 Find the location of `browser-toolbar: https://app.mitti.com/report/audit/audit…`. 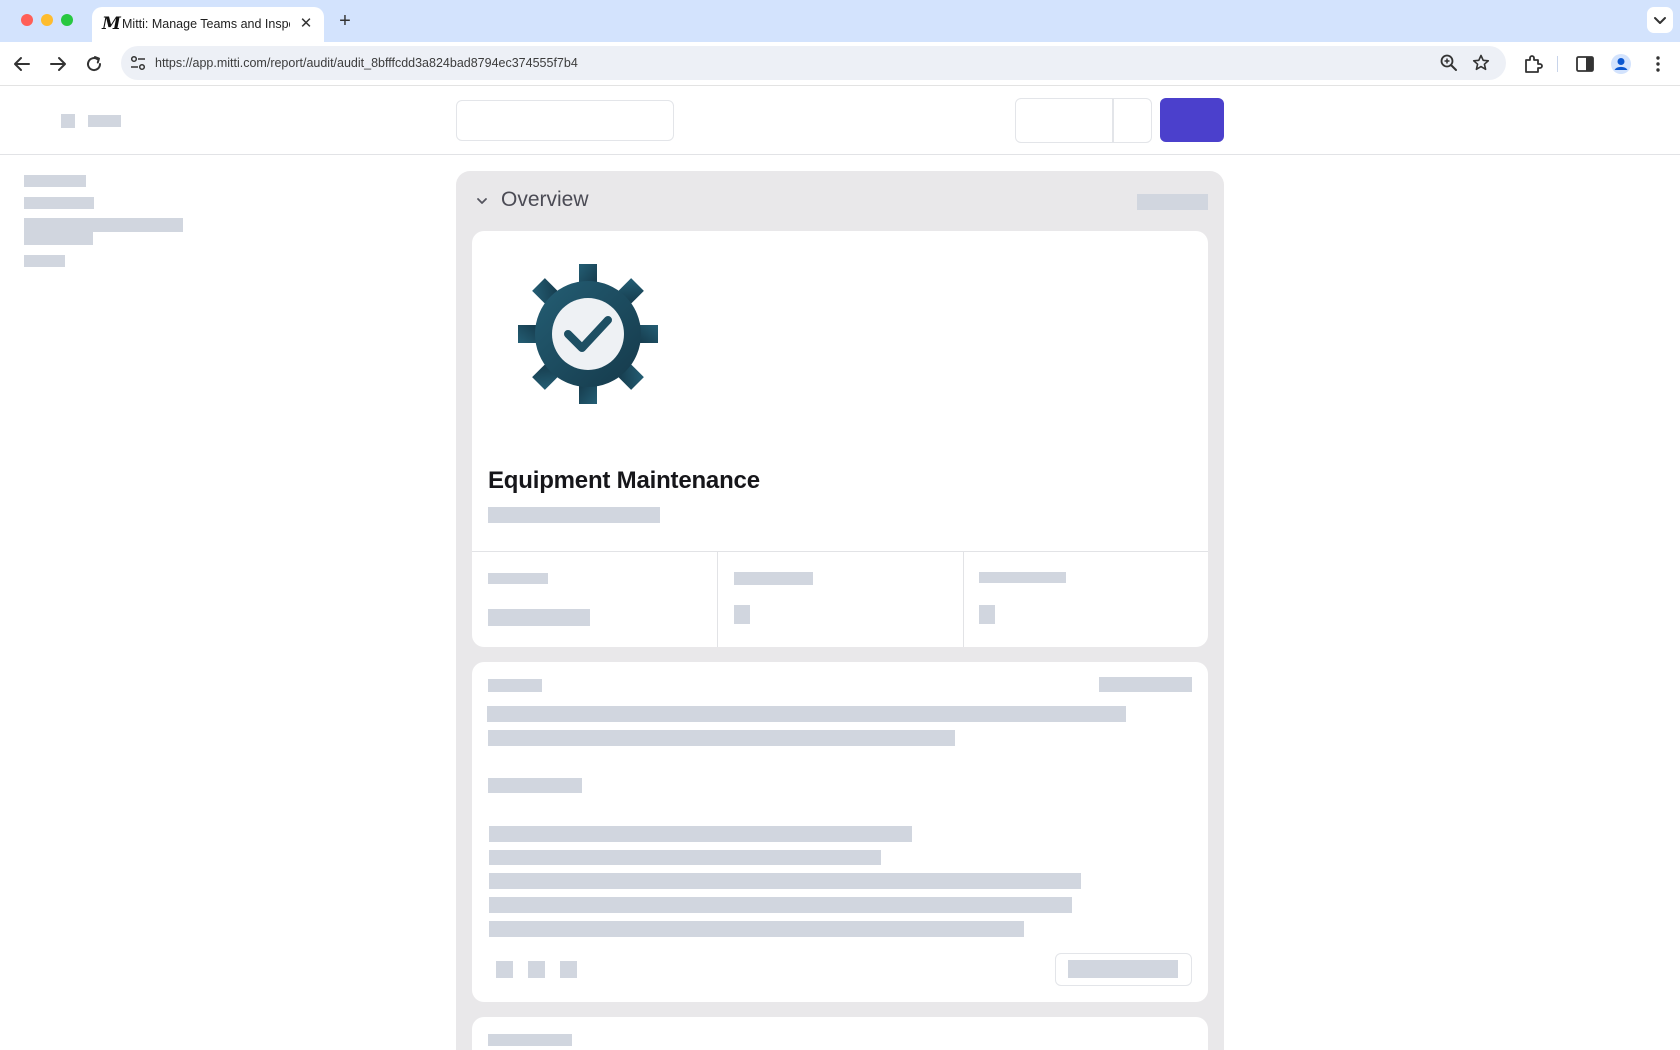

browser-toolbar: https://app.mitti.com/report/audit/audit… is located at coordinates (840, 64).